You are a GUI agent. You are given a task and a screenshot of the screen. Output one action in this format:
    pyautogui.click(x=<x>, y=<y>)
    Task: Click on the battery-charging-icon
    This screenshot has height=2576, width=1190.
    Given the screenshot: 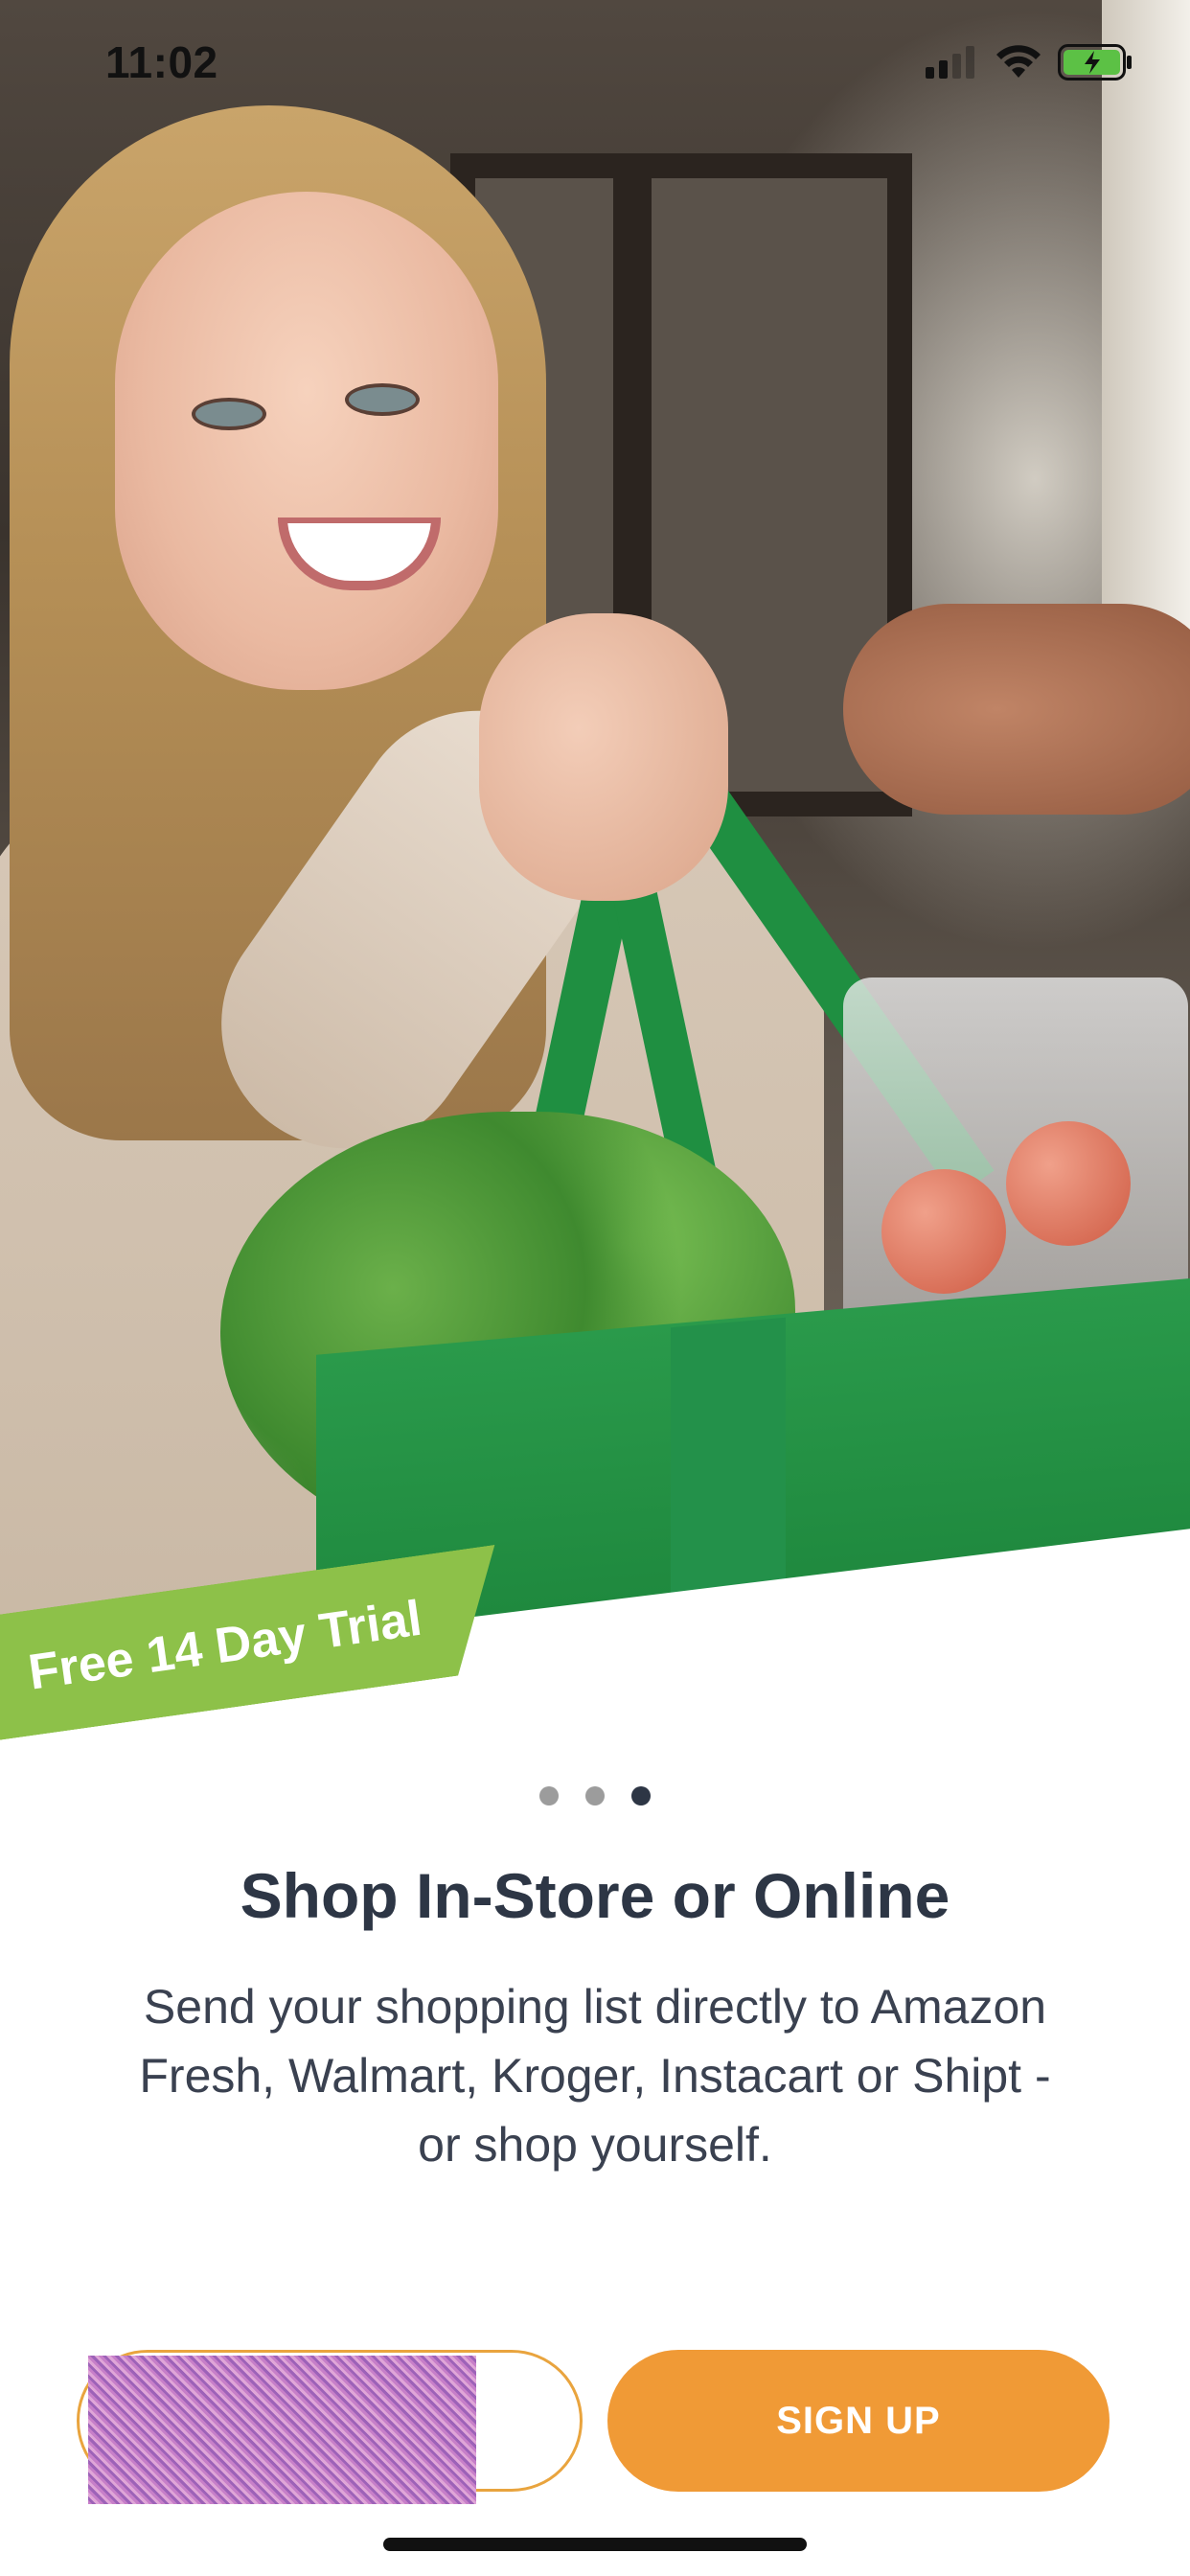 What is the action you would take?
    pyautogui.click(x=1095, y=62)
    